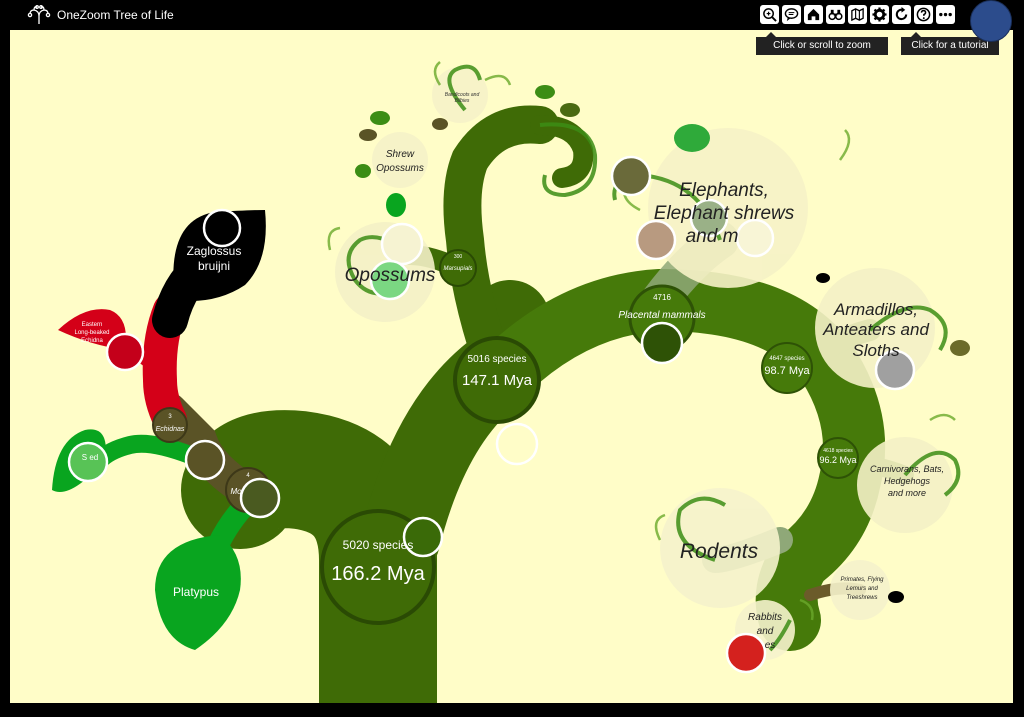 Image resolution: width=1024 pixels, height=717 pixels. I want to click on elephants-label-2: Elephant shrews, so click(724, 213).